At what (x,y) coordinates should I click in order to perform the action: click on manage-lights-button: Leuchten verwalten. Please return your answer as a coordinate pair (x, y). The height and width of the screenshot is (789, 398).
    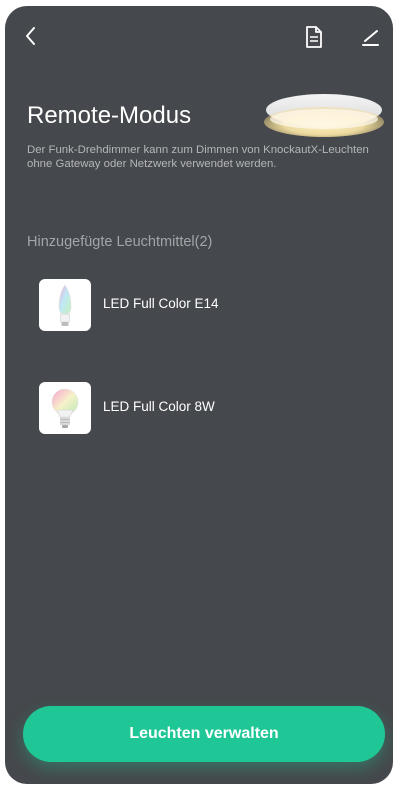
    Looking at the image, I should click on (204, 734).